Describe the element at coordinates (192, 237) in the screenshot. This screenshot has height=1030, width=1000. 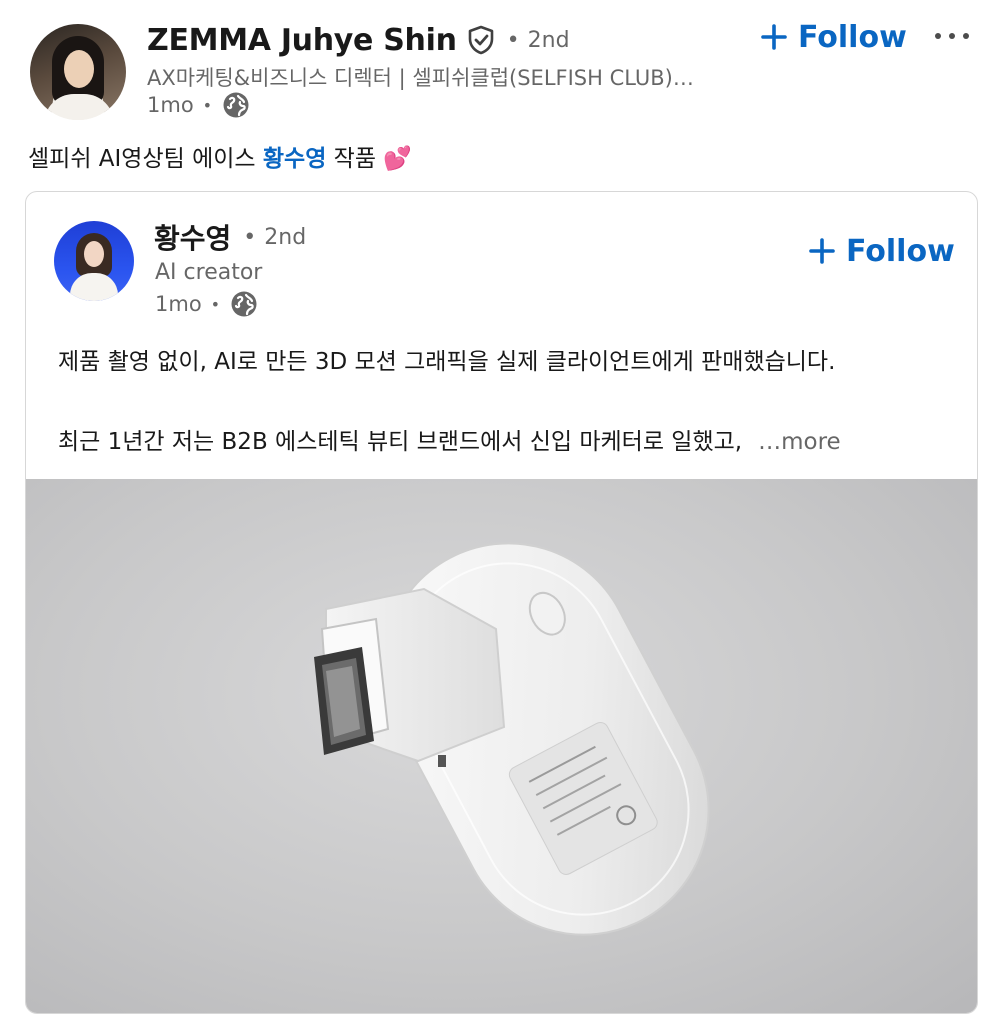
I see `shared-author-name: 황수영` at that location.